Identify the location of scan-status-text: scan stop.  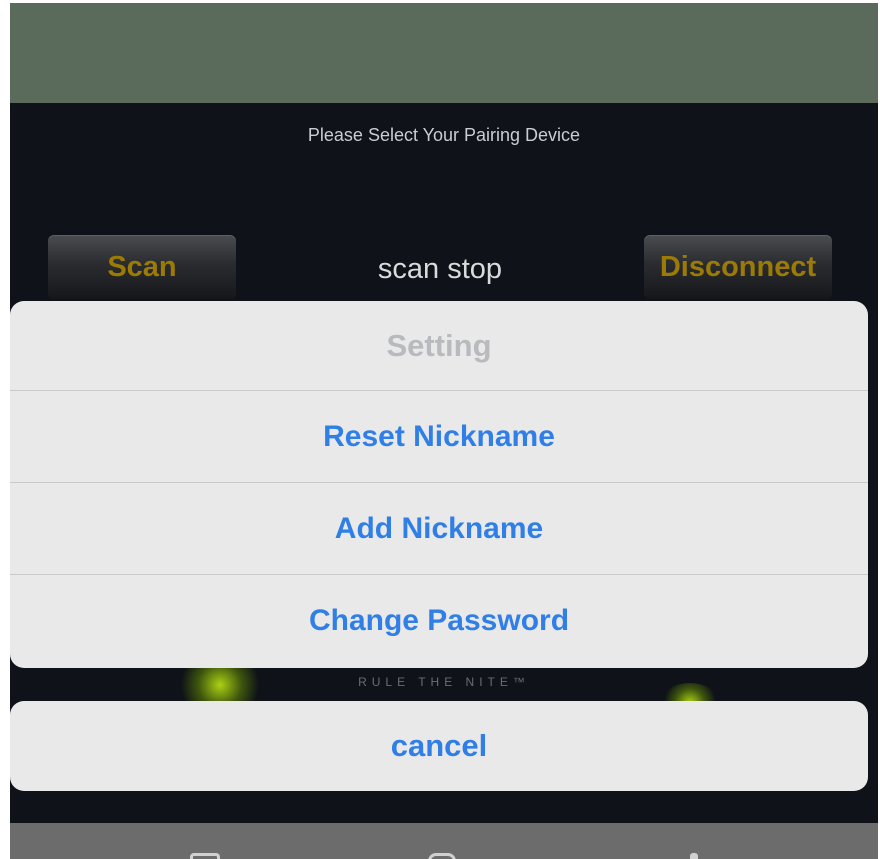
(440, 269).